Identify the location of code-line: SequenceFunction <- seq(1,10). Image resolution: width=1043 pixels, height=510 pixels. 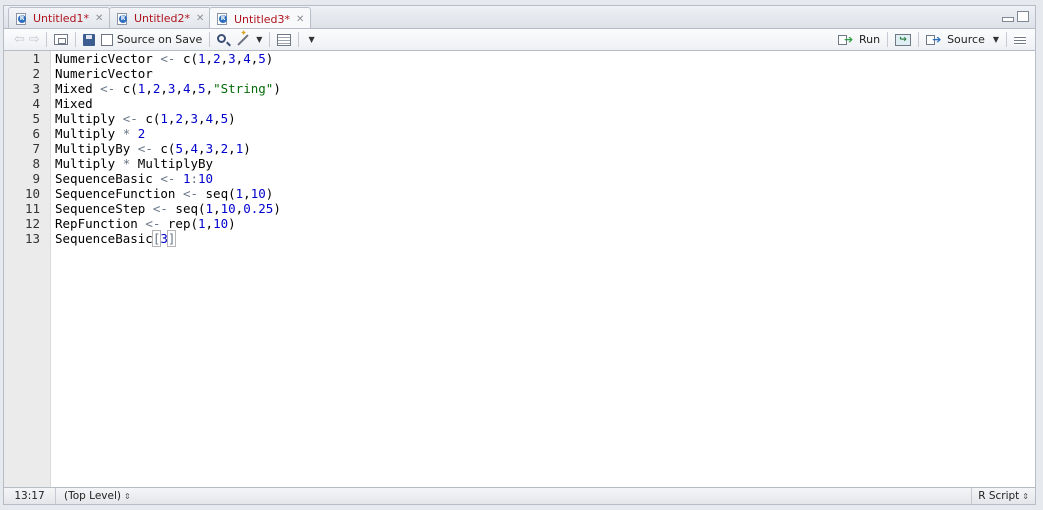
(545, 193).